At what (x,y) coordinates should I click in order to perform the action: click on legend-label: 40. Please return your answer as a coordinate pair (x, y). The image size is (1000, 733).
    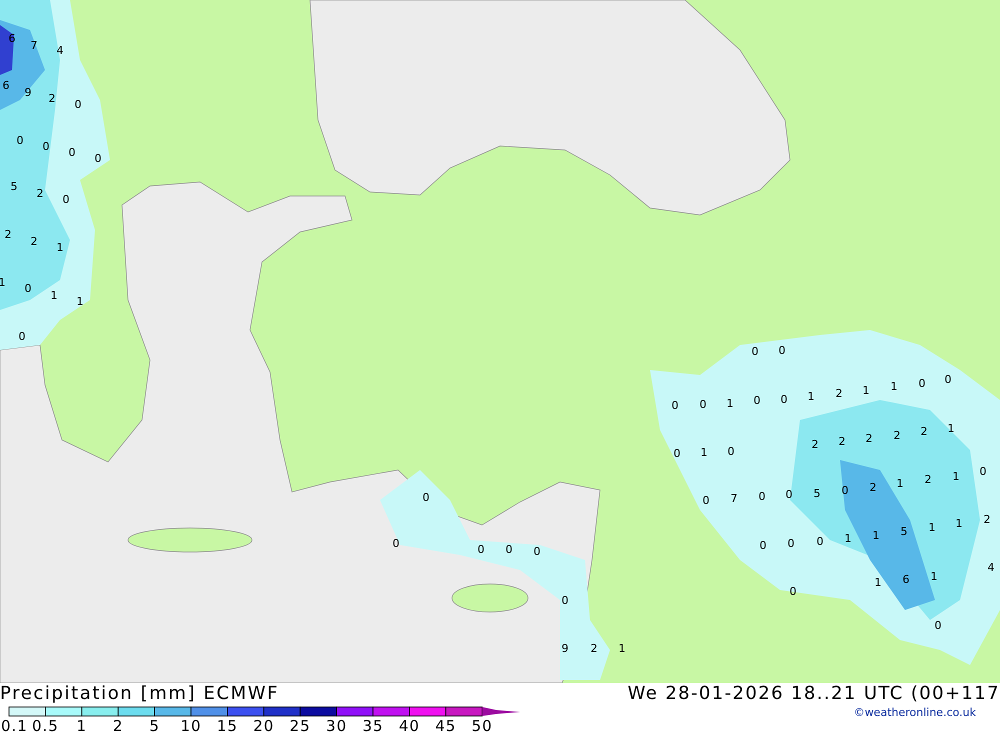
    Looking at the image, I should click on (409, 725).